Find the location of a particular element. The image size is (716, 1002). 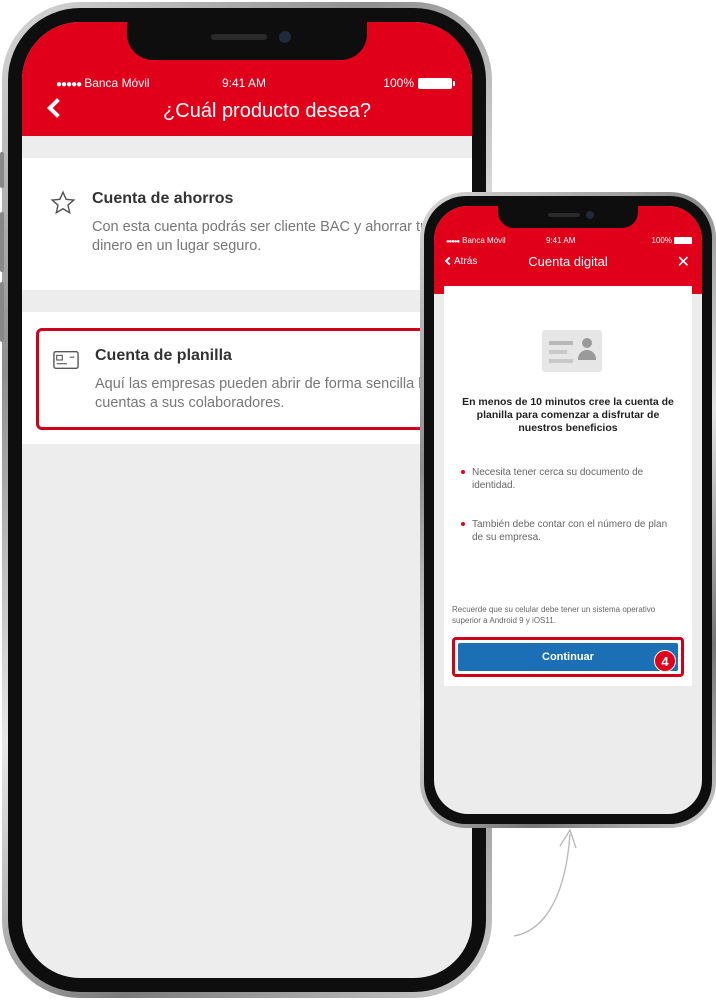

nav-bar: Atrás Cuenta digital ✕ is located at coordinates (568, 264).